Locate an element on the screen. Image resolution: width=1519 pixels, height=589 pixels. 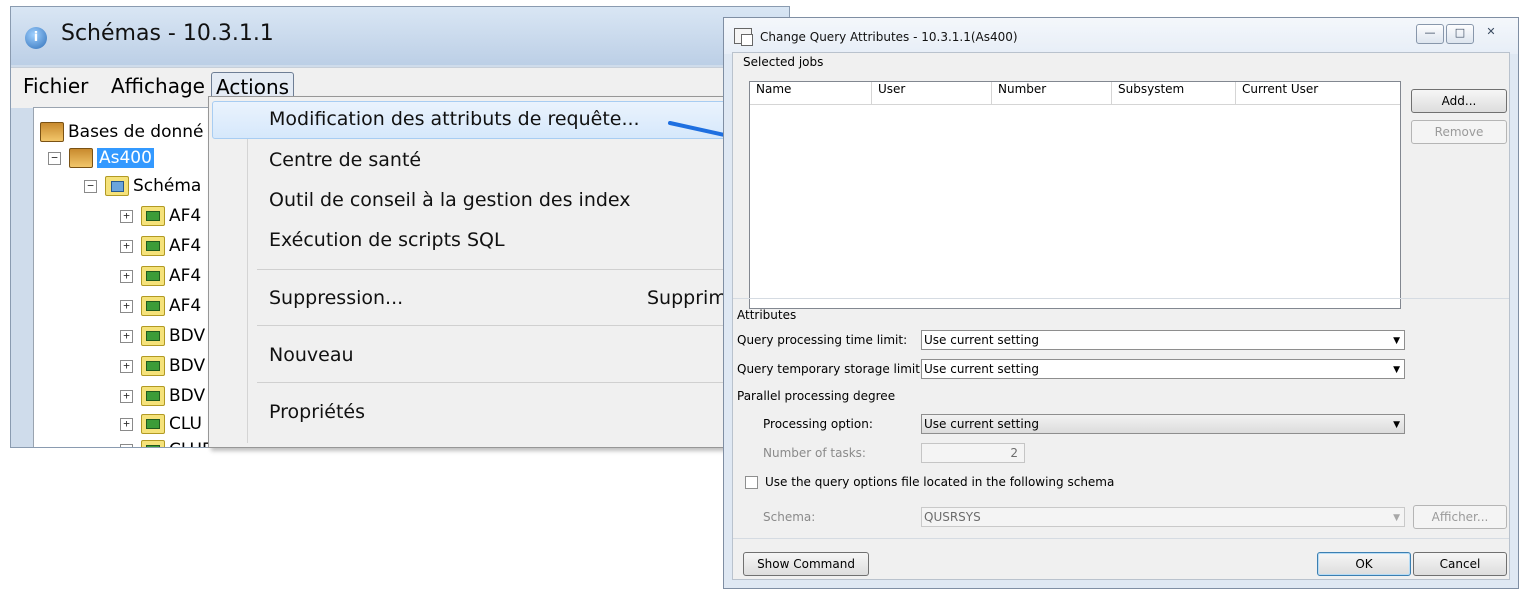
tree-db-label: As400 is located at coordinates (125, 158).